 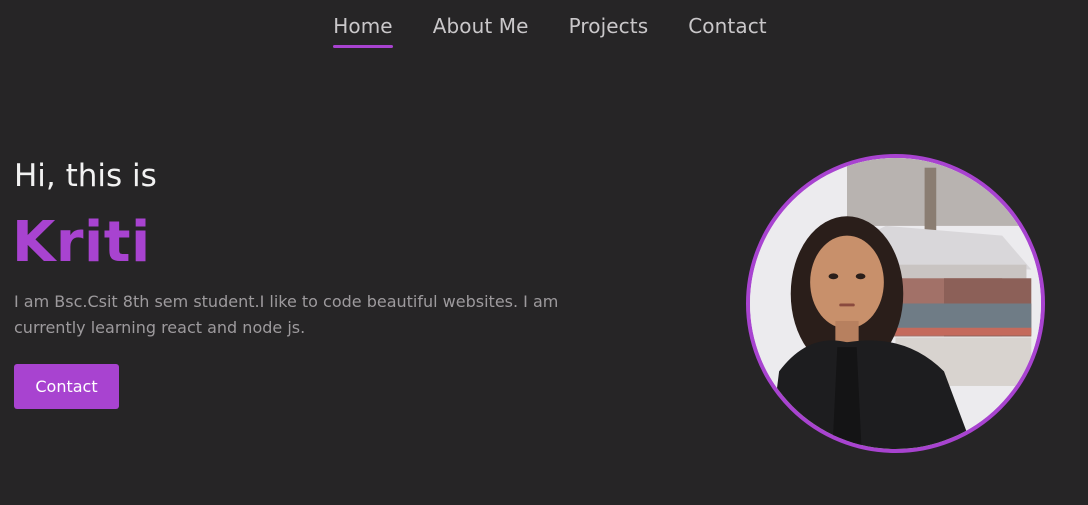 What do you see at coordinates (727, 30) in the screenshot?
I see `nav-contact: Contact` at bounding box center [727, 30].